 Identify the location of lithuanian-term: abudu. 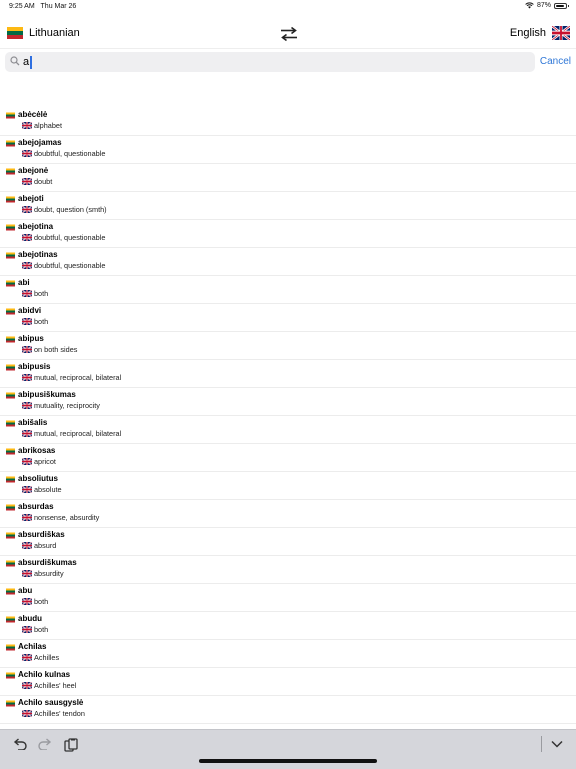
(30, 618).